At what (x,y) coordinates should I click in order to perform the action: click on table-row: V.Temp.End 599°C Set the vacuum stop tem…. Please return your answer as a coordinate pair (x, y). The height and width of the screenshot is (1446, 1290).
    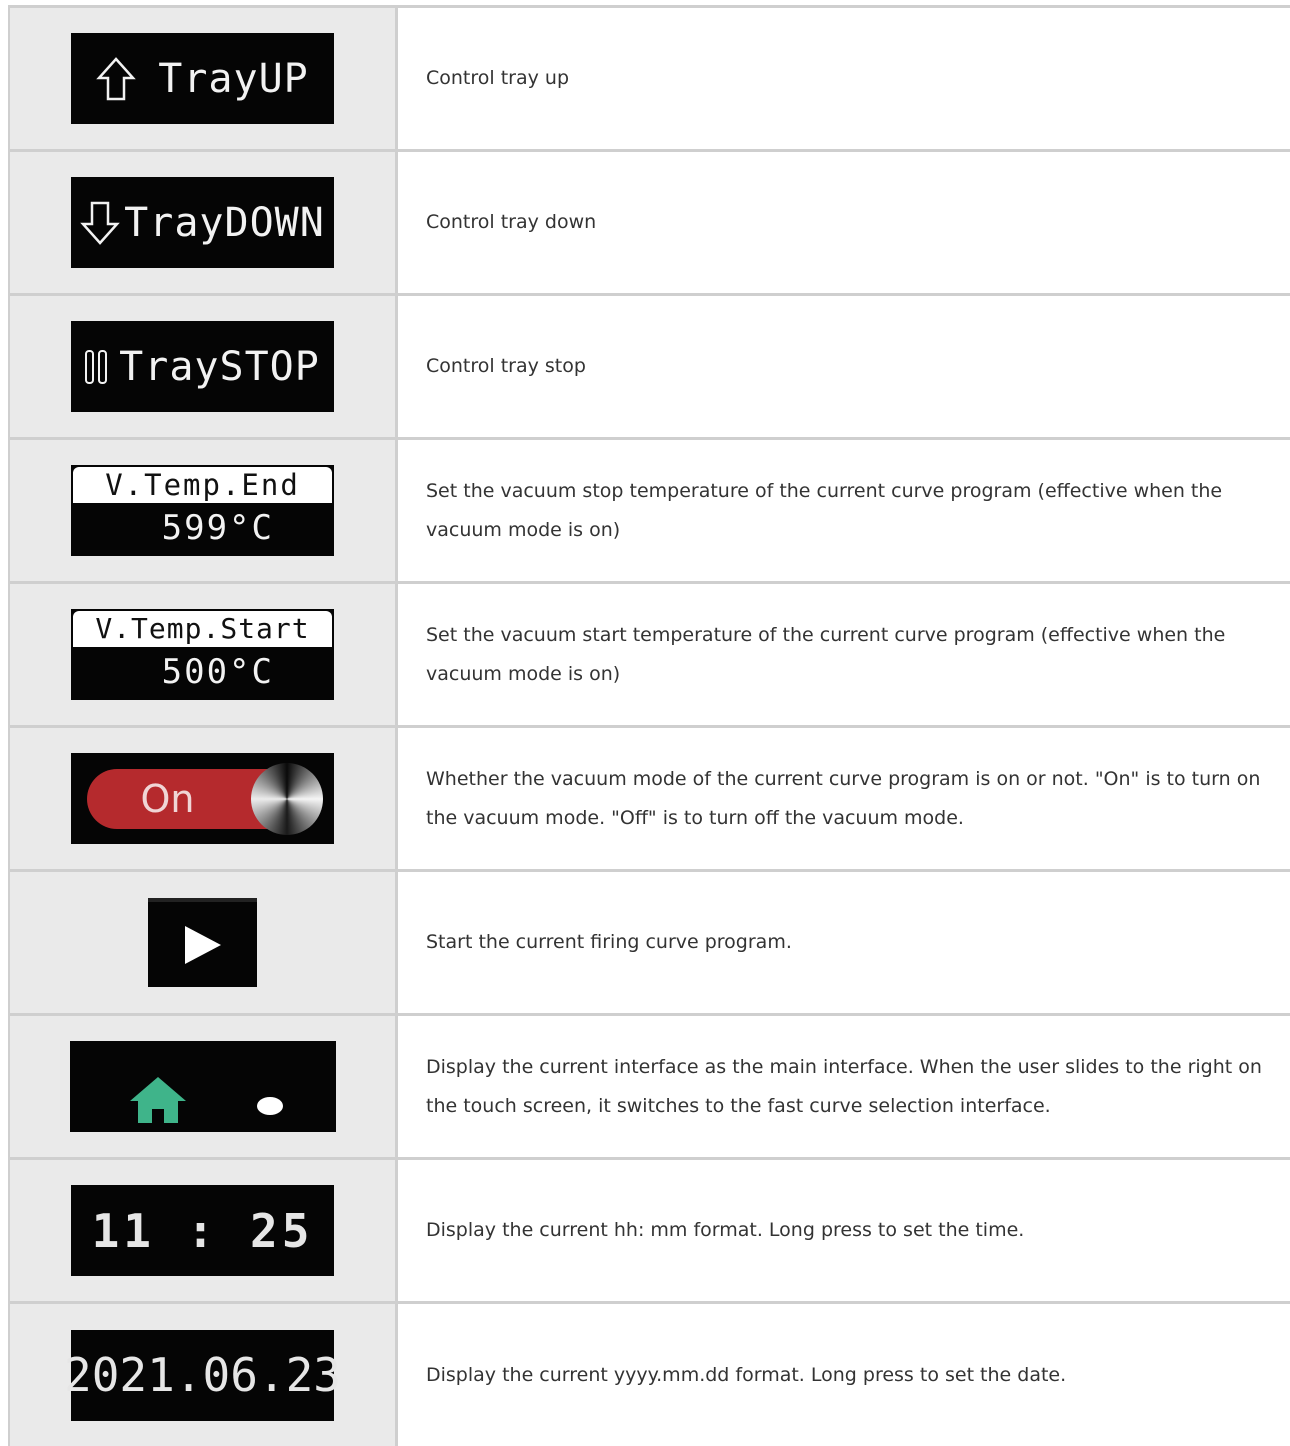
    Looking at the image, I should click on (649, 509).